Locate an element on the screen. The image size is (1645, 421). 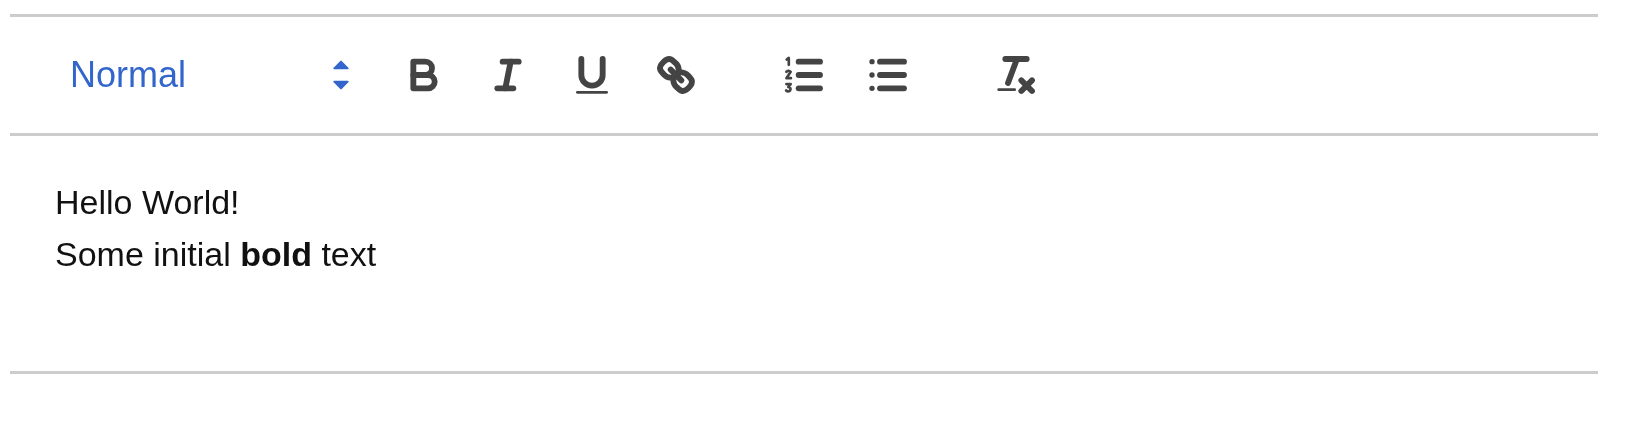
header-select: Normal is located at coordinates (221, 75).